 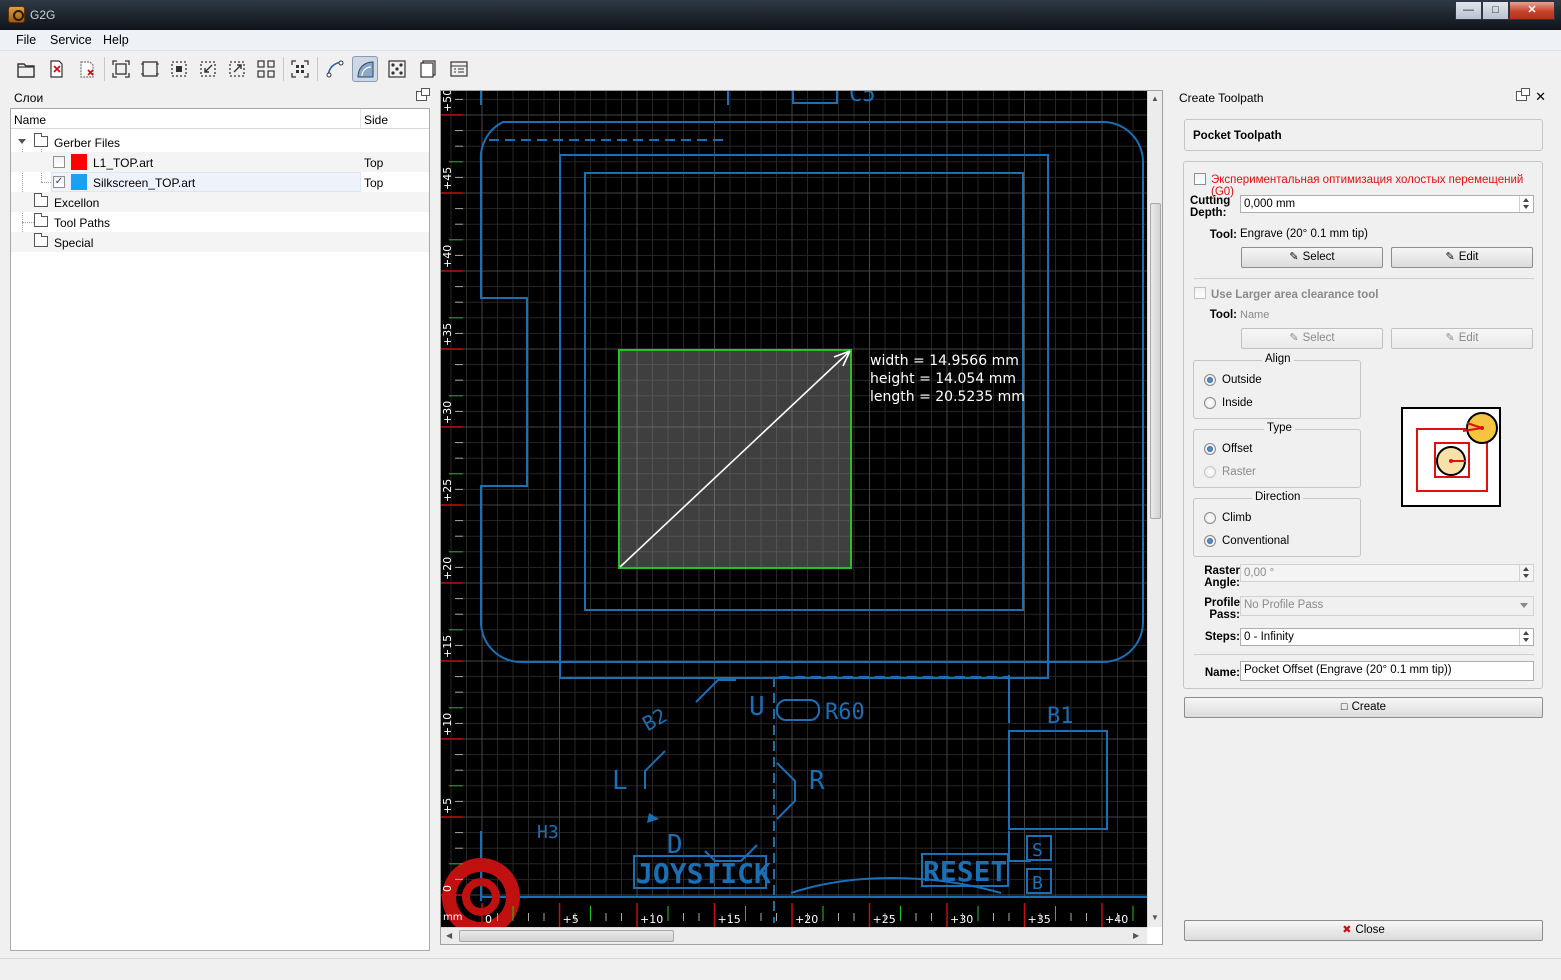 I want to click on edit-tool2-button: ✎ Edit, so click(x=1462, y=338).